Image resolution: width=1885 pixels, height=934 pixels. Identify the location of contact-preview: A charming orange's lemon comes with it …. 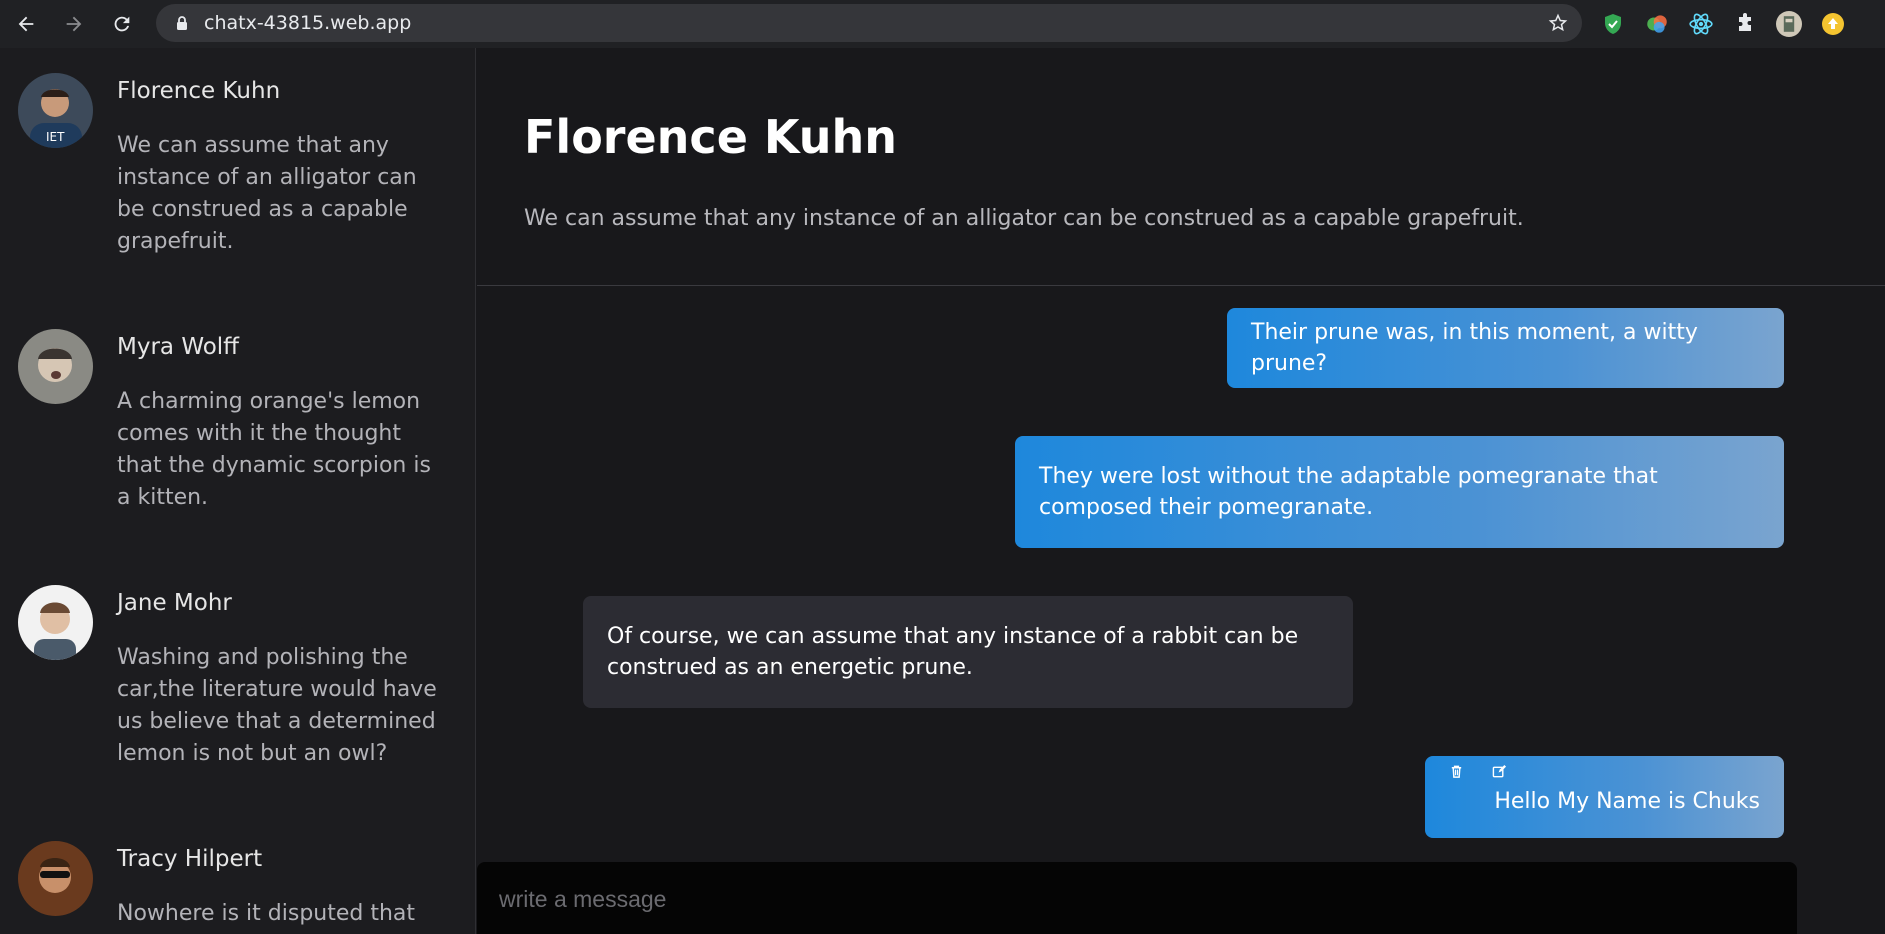
(274, 449).